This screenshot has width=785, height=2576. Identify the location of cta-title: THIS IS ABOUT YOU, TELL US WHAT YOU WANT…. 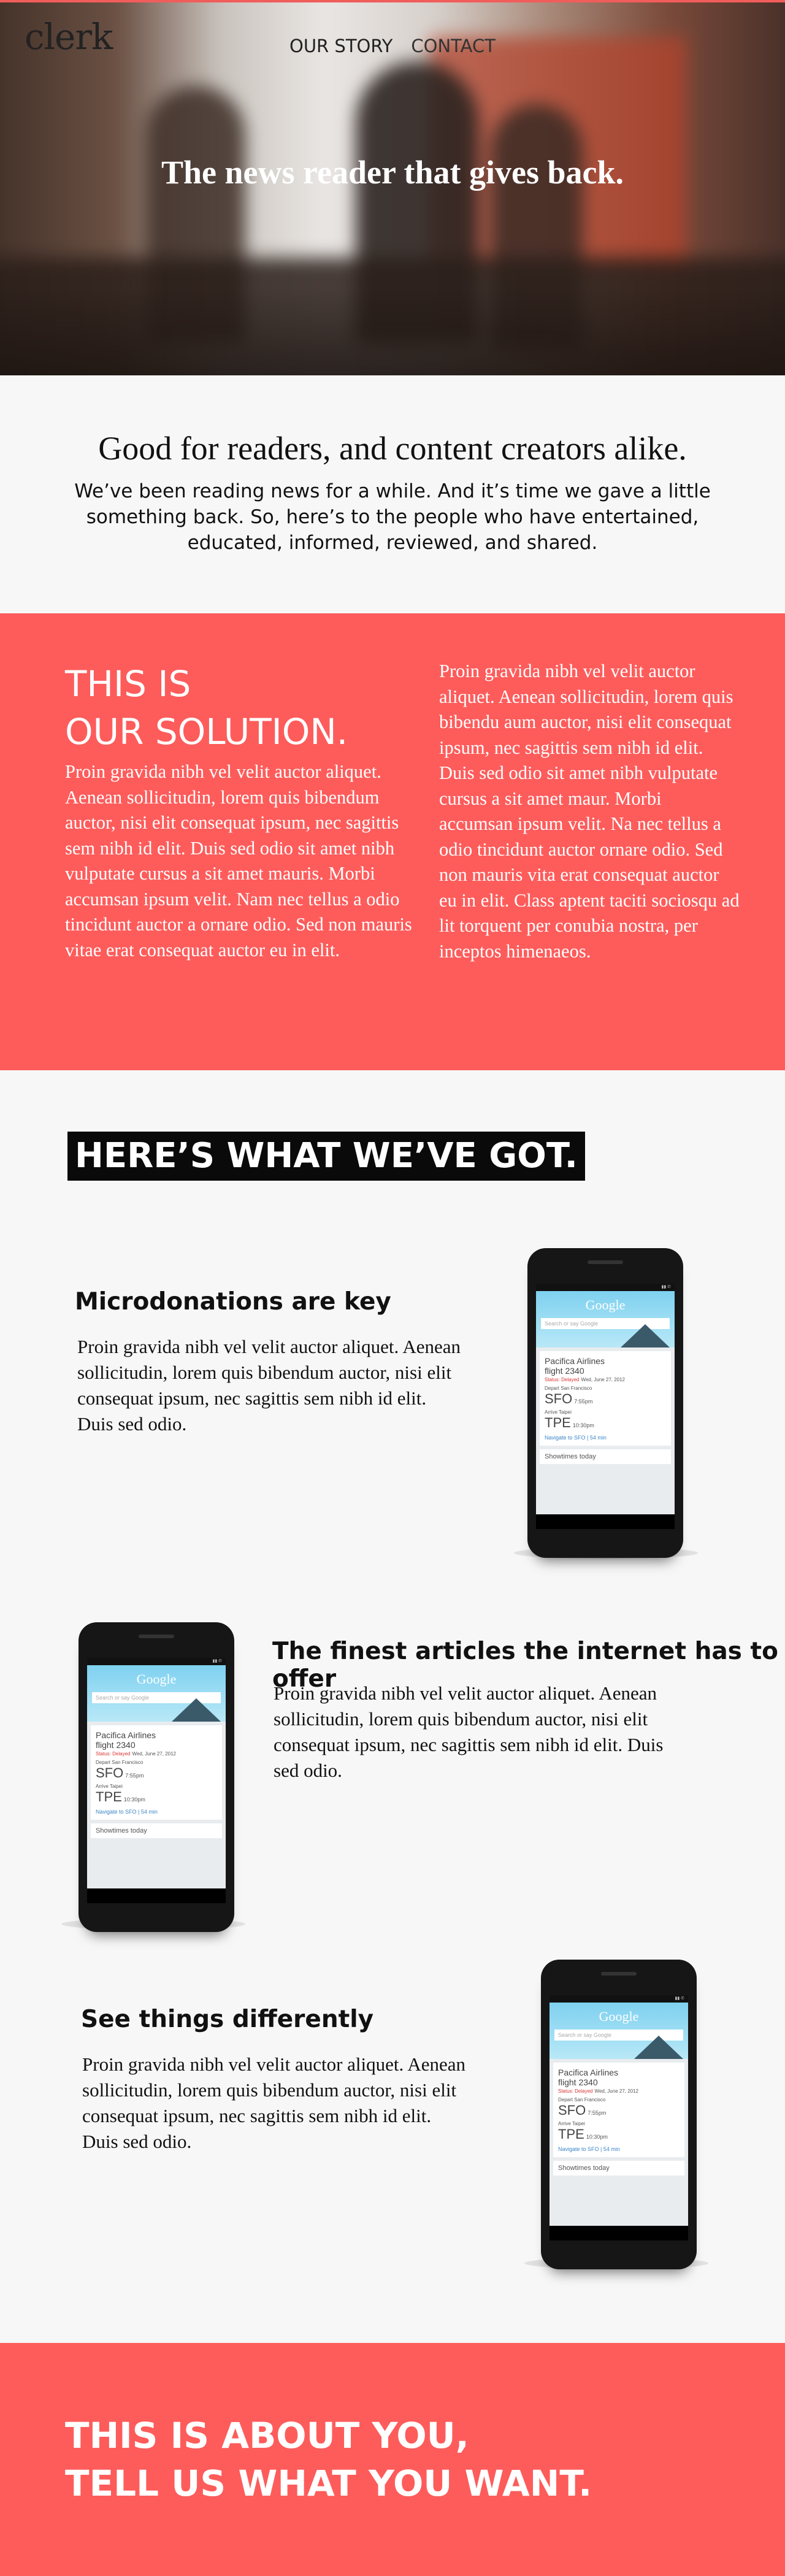
(328, 2459).